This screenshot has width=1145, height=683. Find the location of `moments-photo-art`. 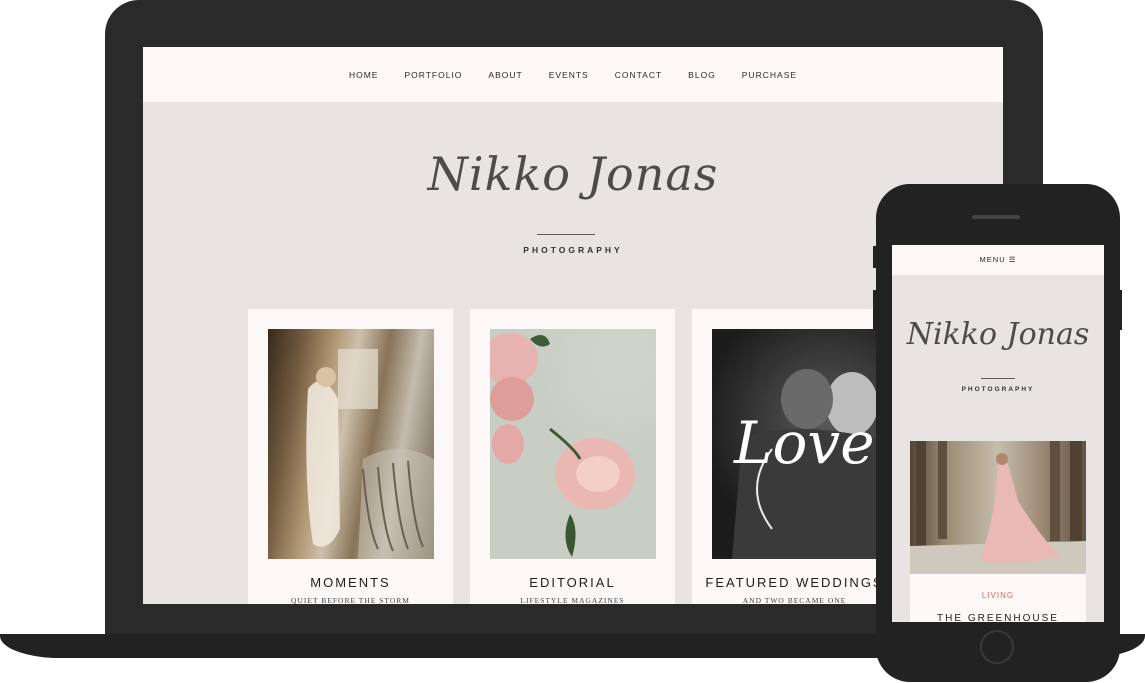

moments-photo-art is located at coordinates (351, 444).